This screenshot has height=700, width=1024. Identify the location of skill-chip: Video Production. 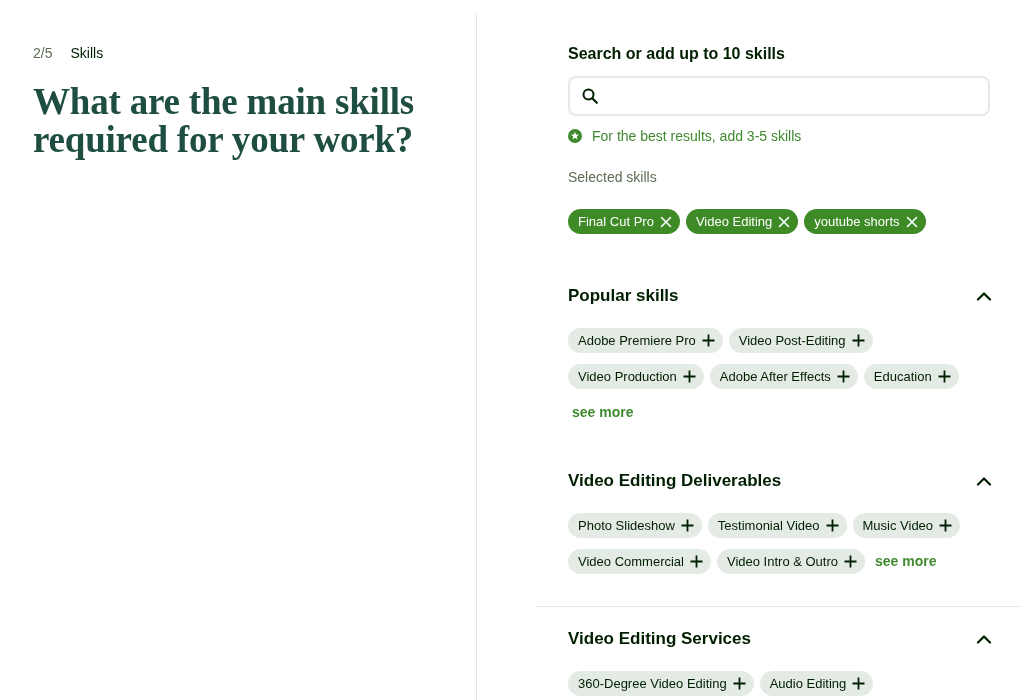
(636, 376).